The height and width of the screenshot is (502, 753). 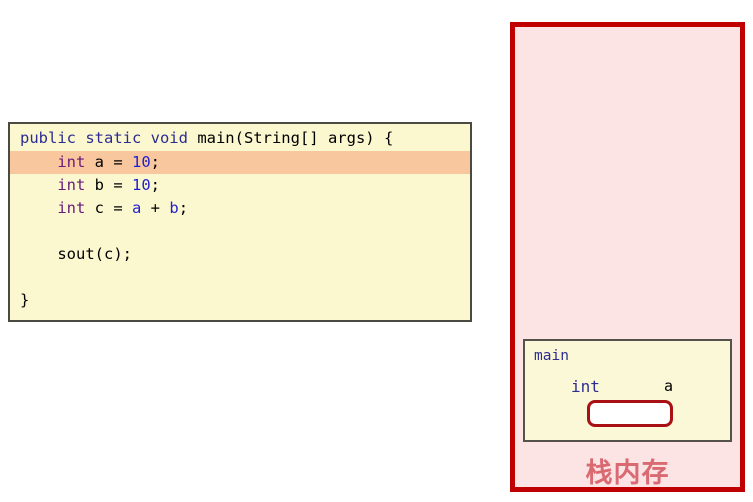 What do you see at coordinates (240, 162) in the screenshot?
I see `code-line: int a = 10;` at bounding box center [240, 162].